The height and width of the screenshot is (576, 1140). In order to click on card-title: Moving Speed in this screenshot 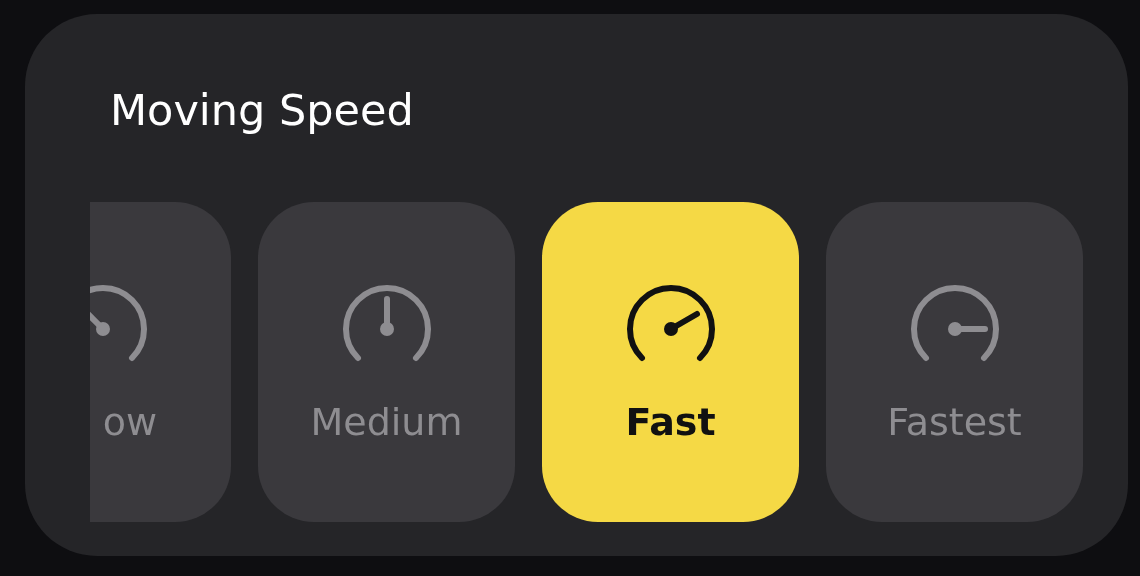, I will do `click(262, 110)`.